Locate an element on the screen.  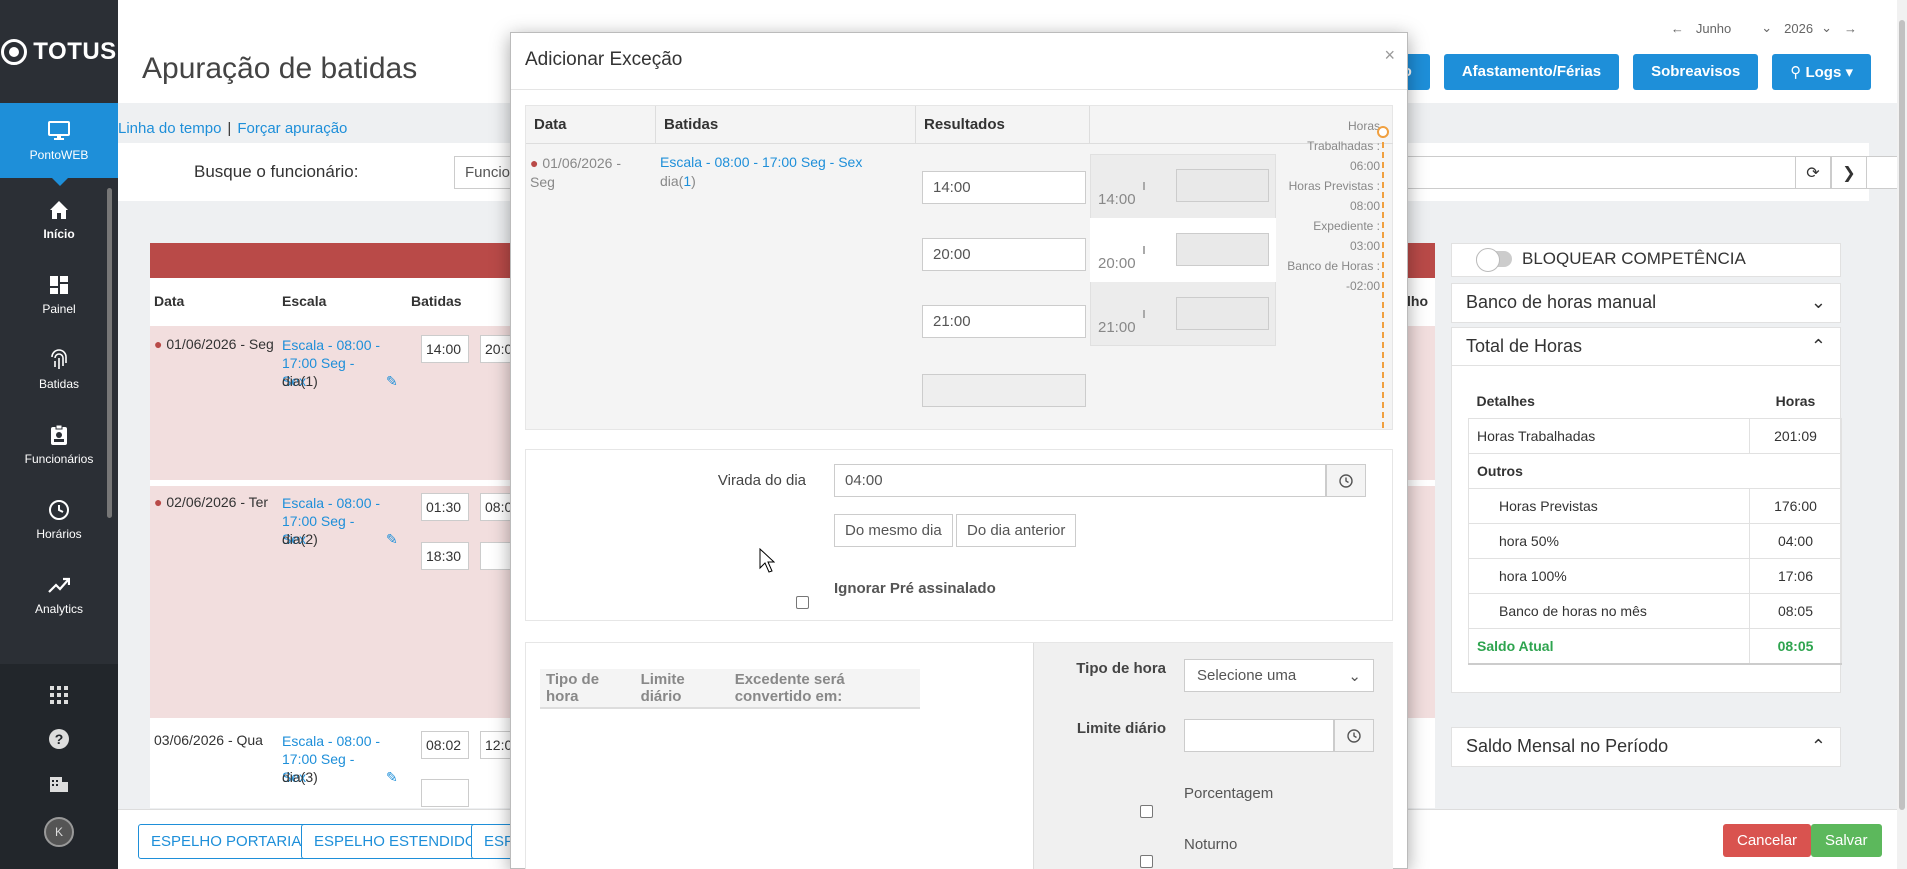
afastamento-ferias-button: Afastamento/Férias is located at coordinates (1531, 72).